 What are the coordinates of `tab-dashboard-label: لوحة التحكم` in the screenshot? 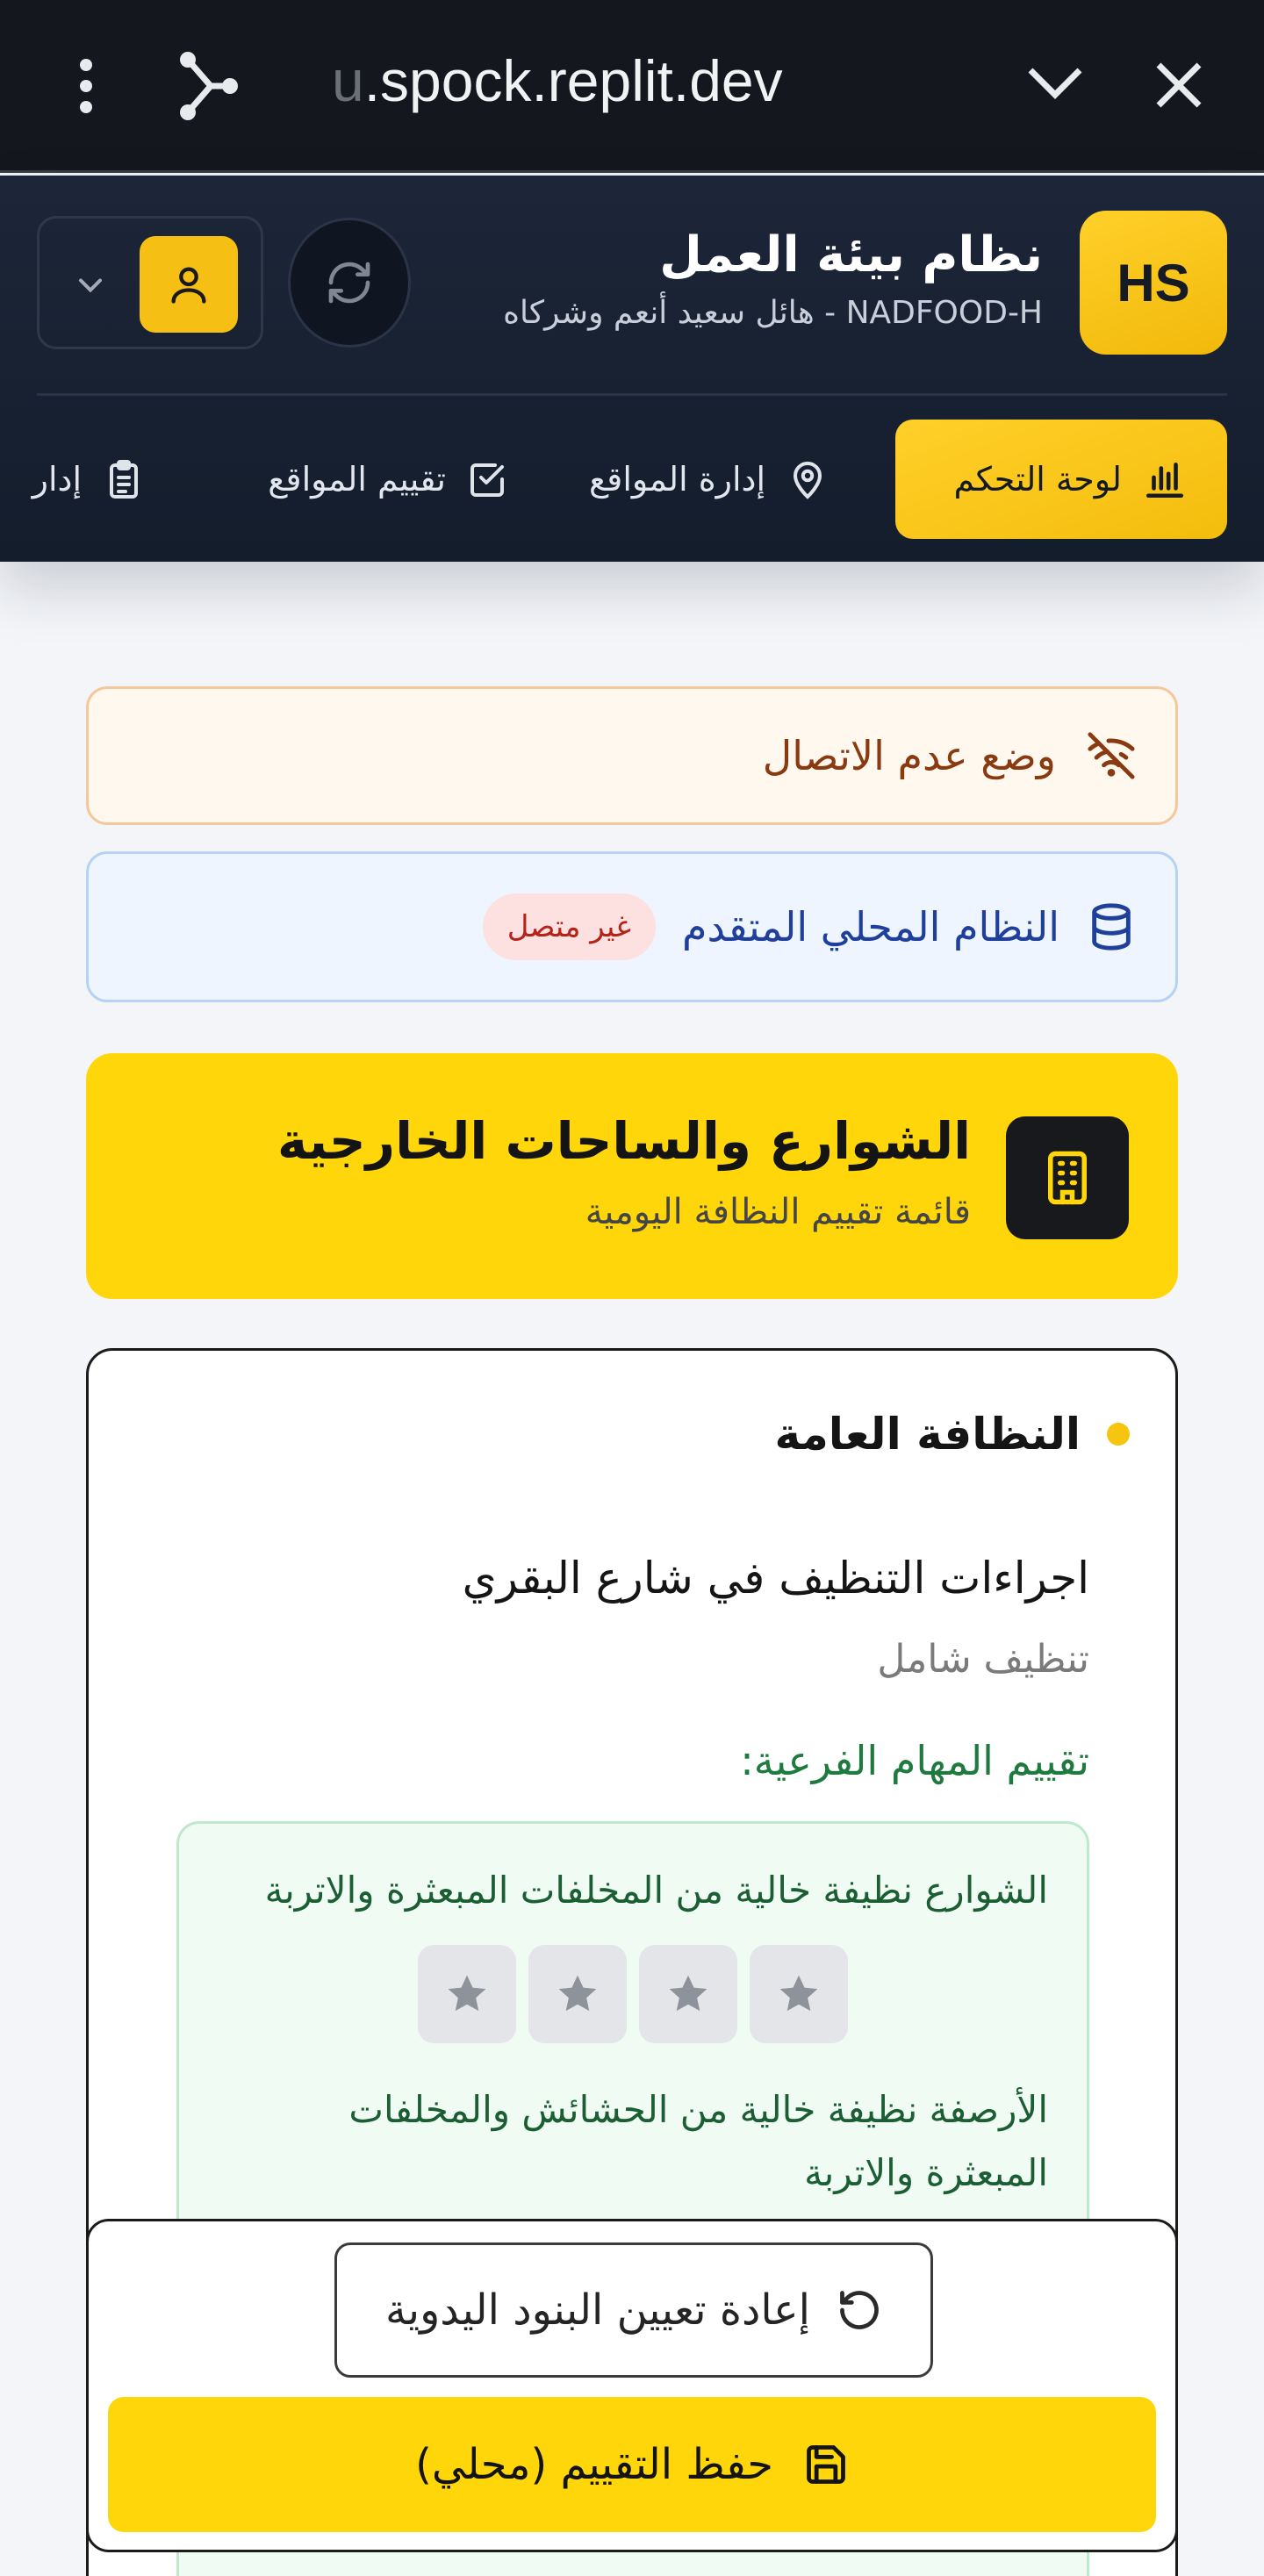 It's located at (1037, 480).